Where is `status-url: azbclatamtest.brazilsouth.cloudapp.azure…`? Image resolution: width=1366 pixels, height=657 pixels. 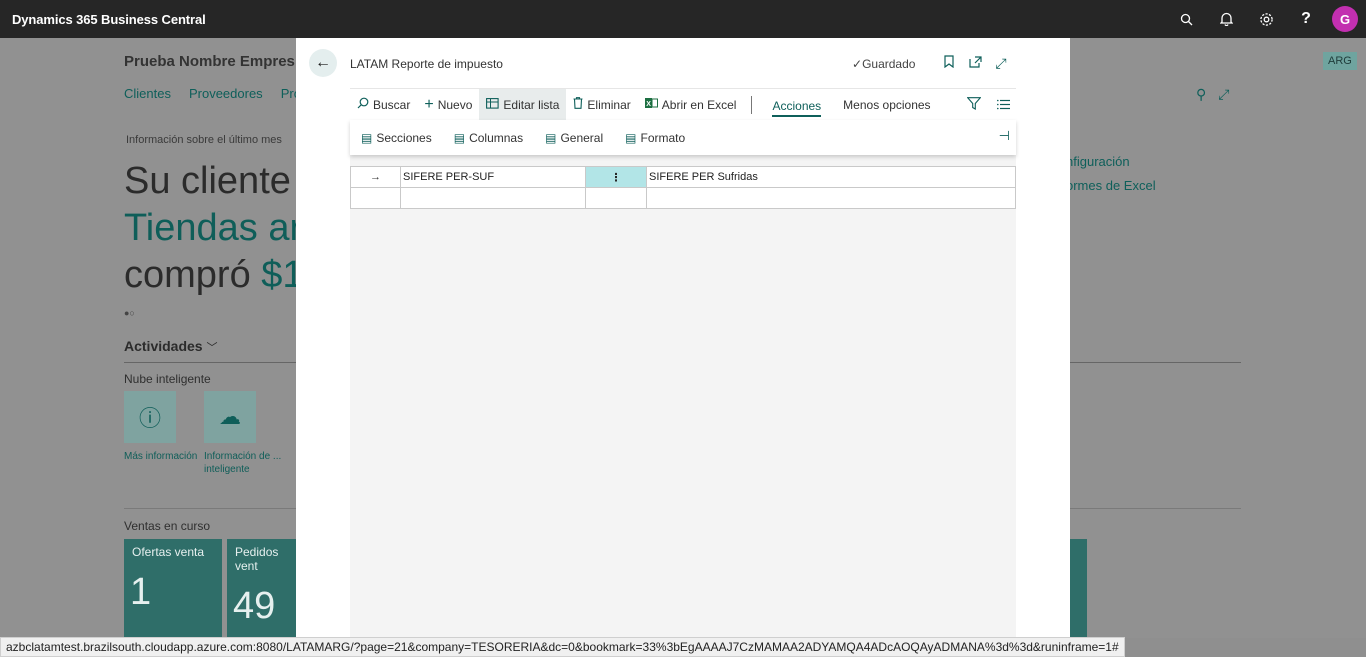
status-url: azbclatamtest.brazilsouth.cloudapp.azure… is located at coordinates (562, 647).